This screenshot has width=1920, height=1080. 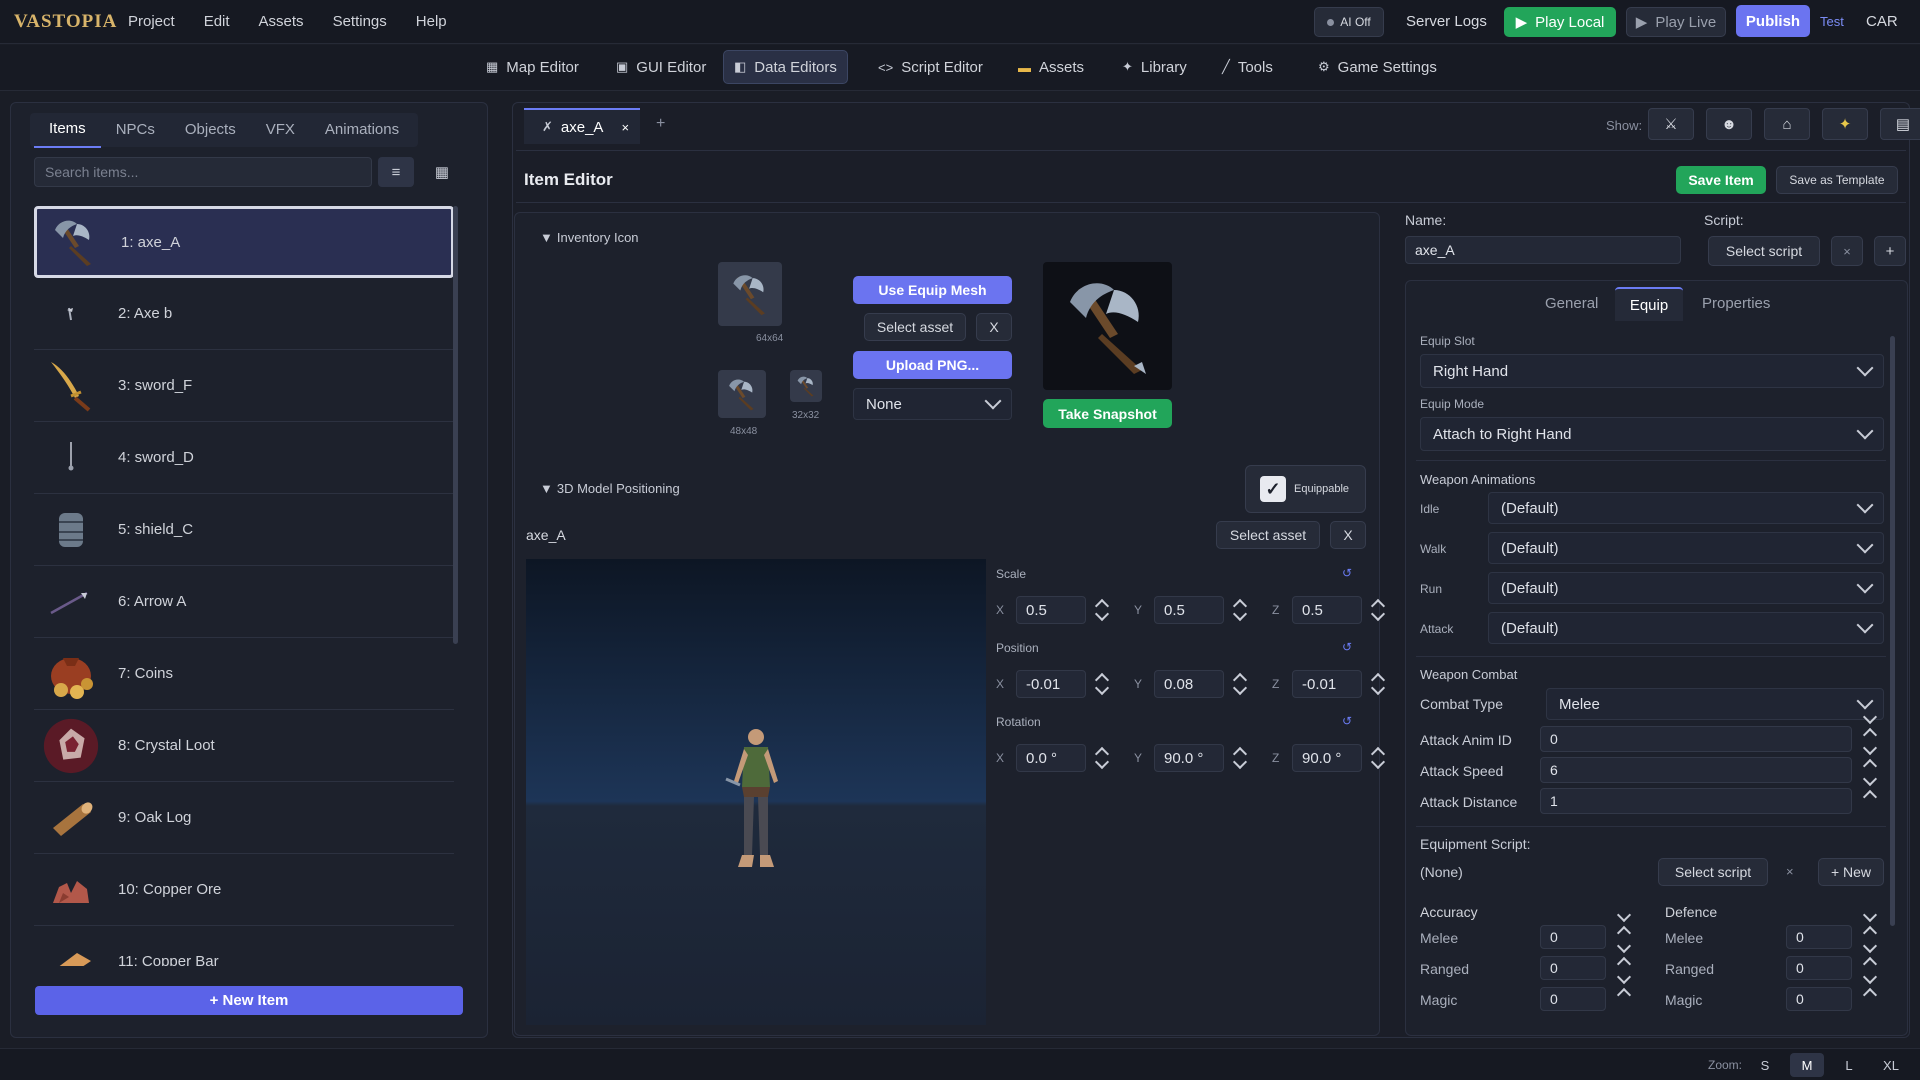 I want to click on tab-properties: Properties, so click(x=1736, y=303).